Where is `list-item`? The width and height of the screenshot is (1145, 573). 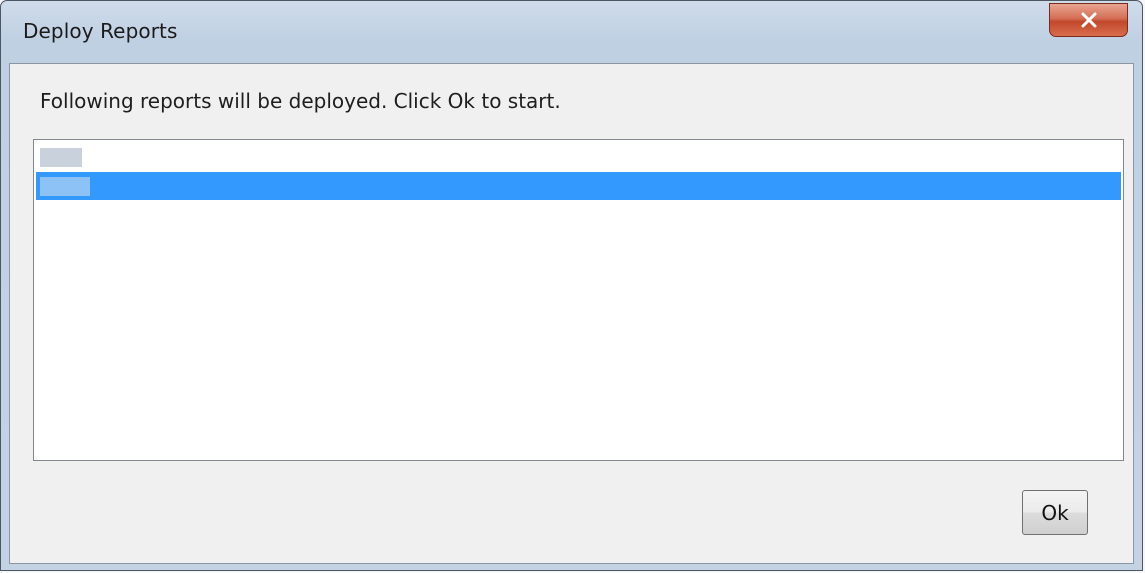
list-item is located at coordinates (578, 157).